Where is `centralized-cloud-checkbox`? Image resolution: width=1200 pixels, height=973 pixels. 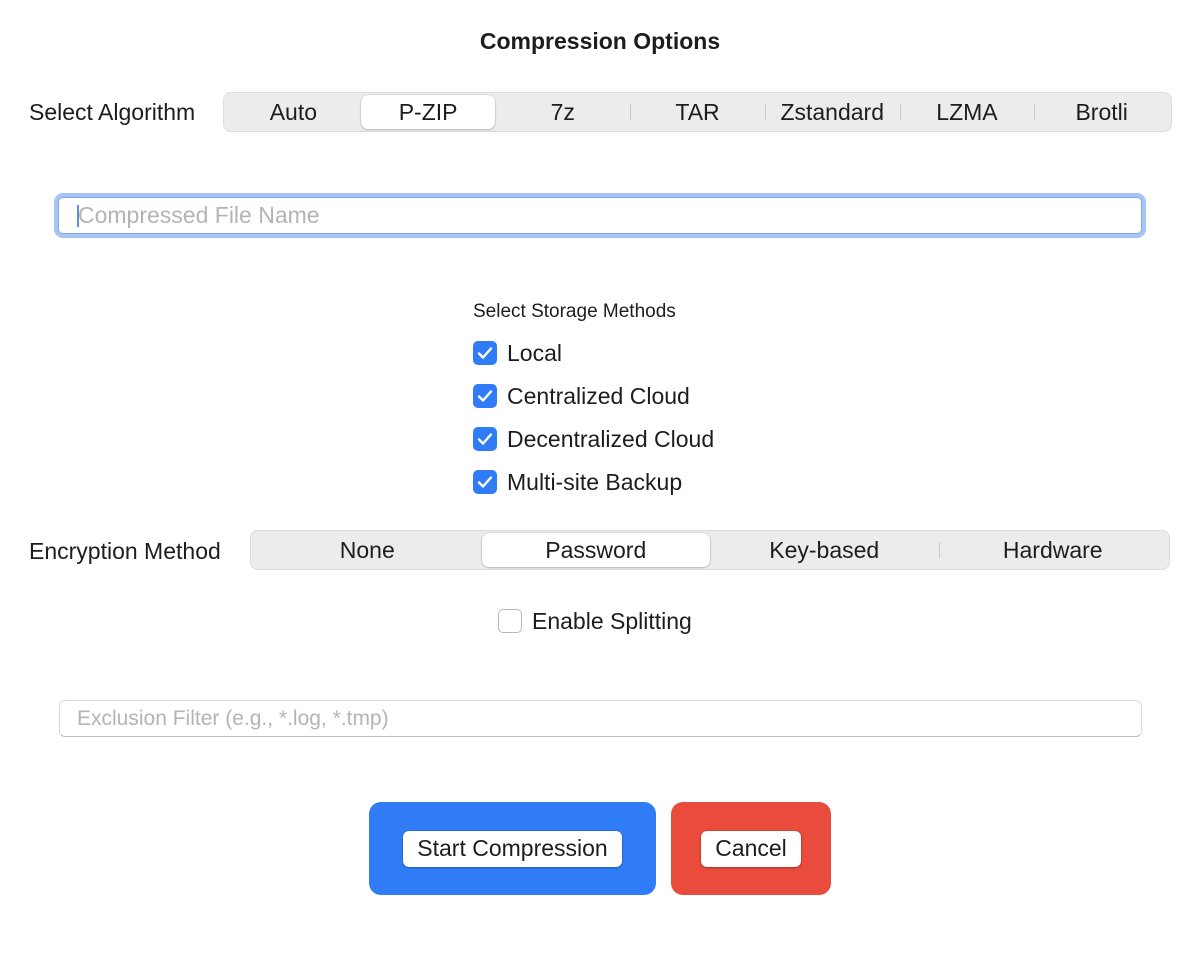 centralized-cloud-checkbox is located at coordinates (485, 396).